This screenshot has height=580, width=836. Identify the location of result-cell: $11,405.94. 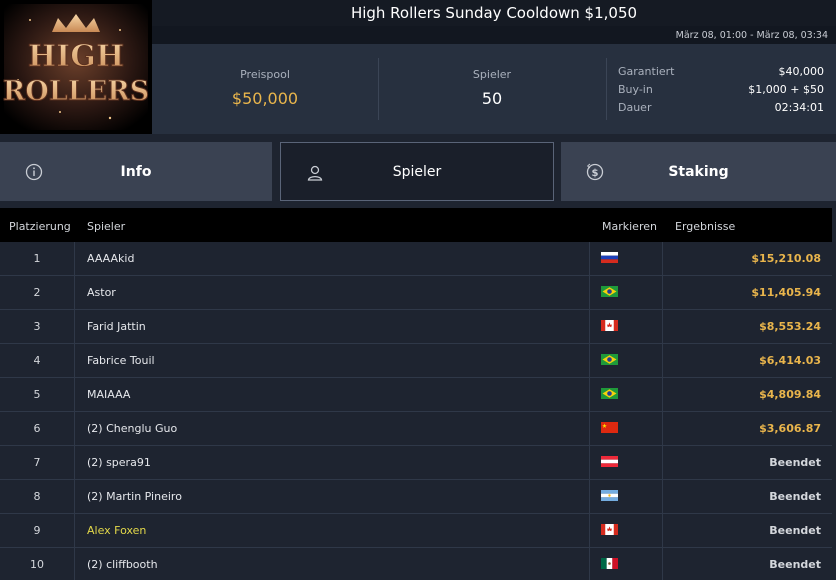
(786, 292).